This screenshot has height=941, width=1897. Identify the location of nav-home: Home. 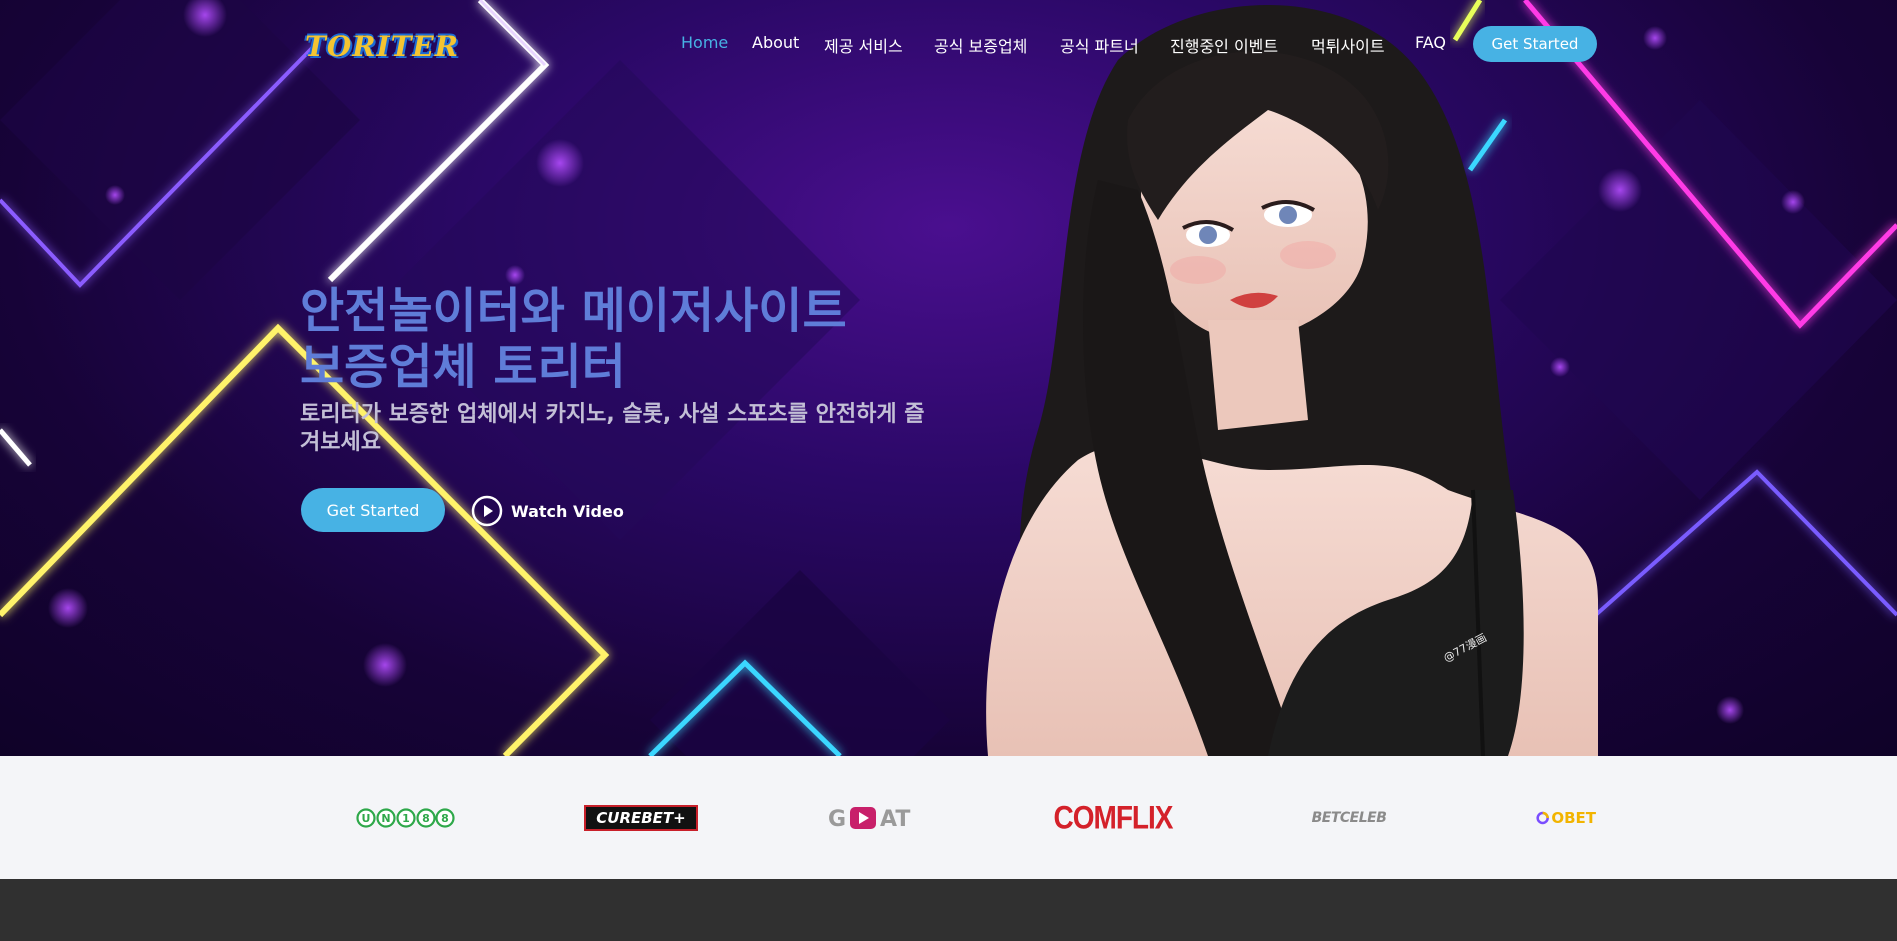
(704, 42).